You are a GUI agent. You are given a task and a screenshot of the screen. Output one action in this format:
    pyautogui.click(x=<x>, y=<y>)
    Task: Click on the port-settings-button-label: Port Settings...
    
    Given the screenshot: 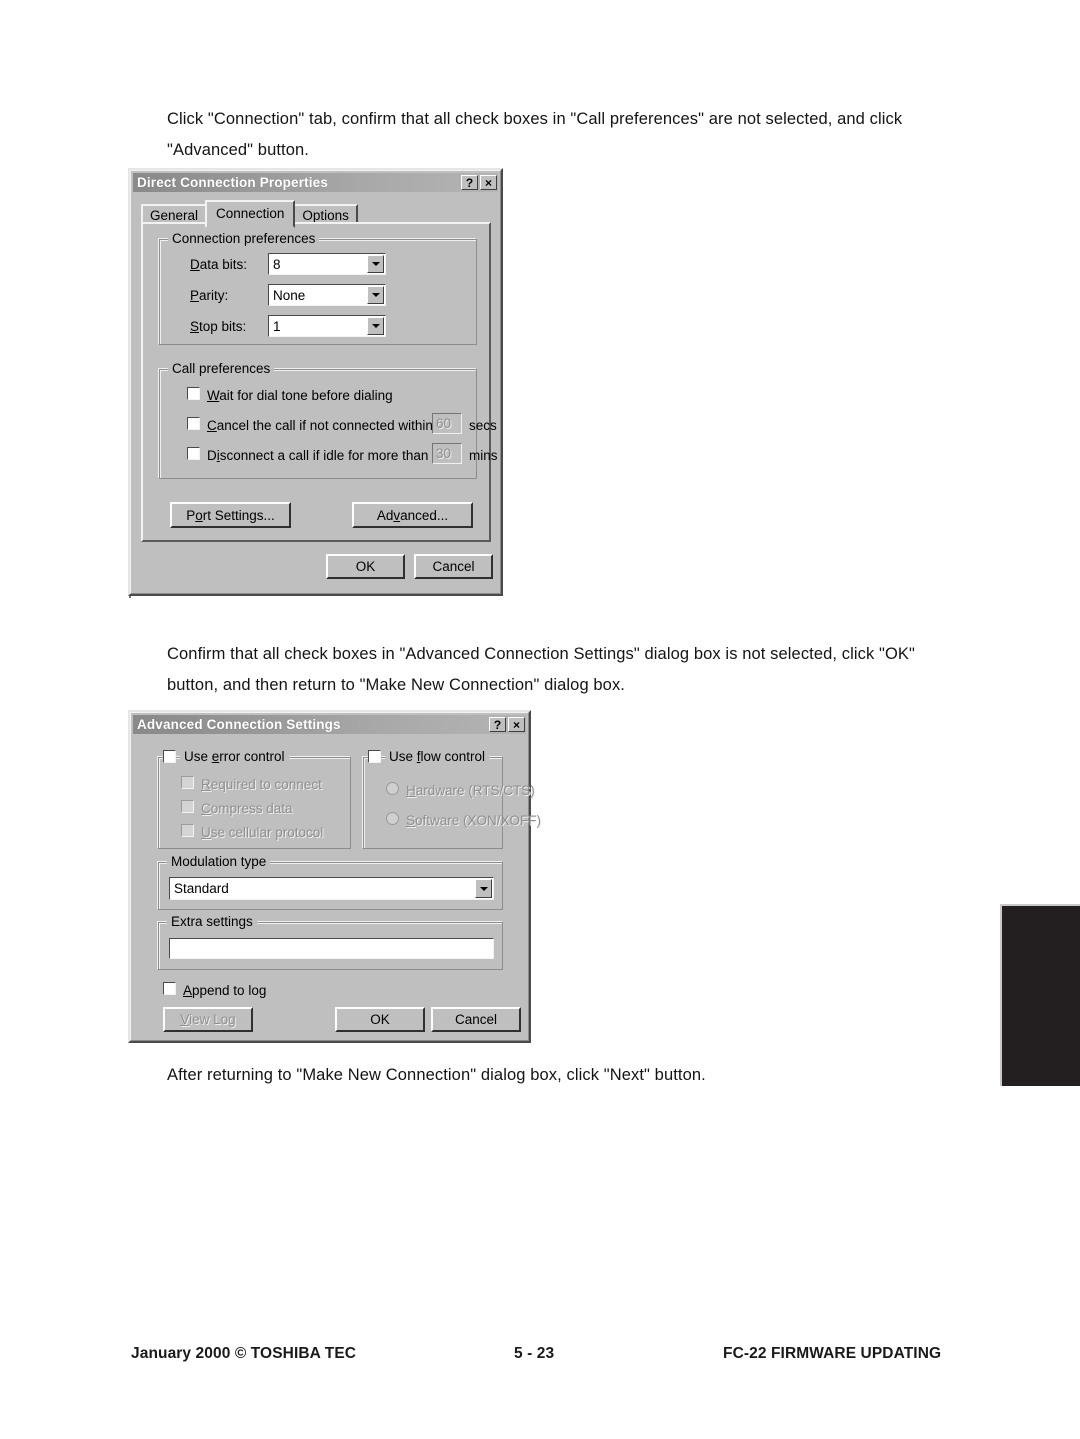 What is the action you would take?
    pyautogui.click(x=230, y=515)
    